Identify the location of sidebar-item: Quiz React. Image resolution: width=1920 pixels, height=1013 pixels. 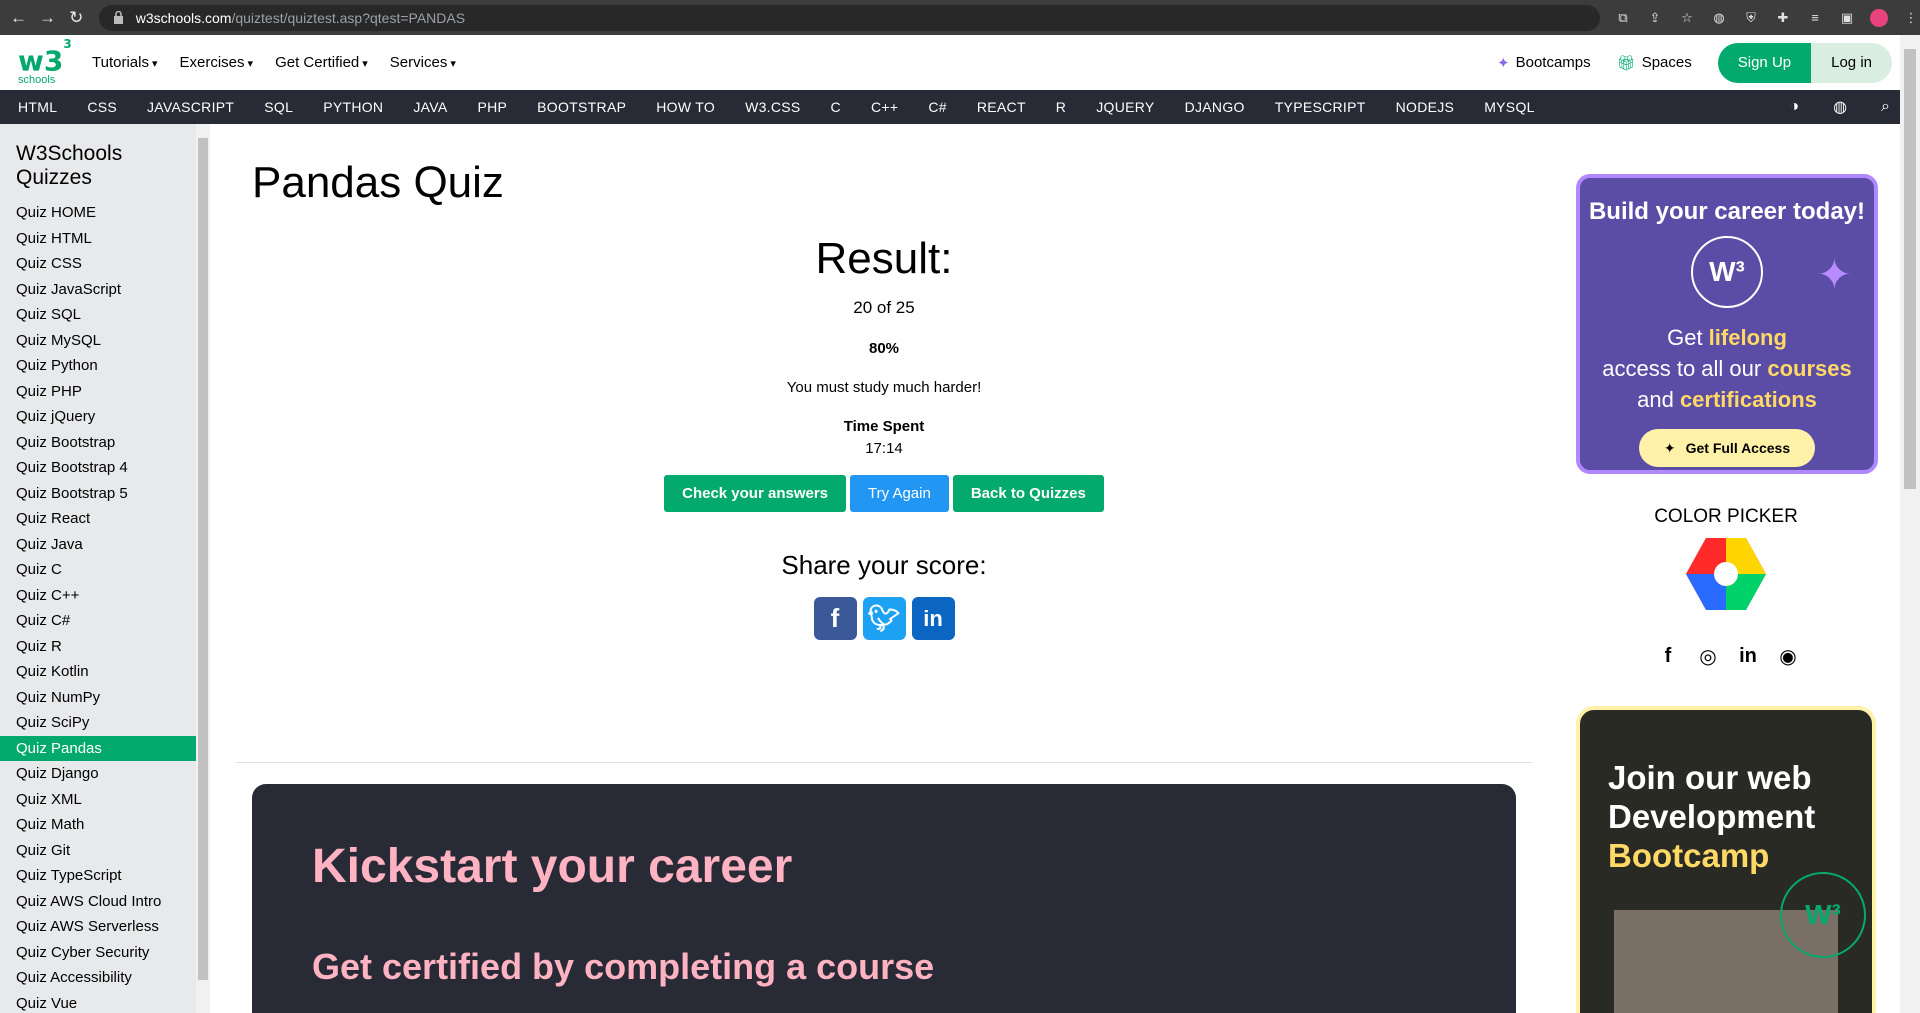
(105, 519).